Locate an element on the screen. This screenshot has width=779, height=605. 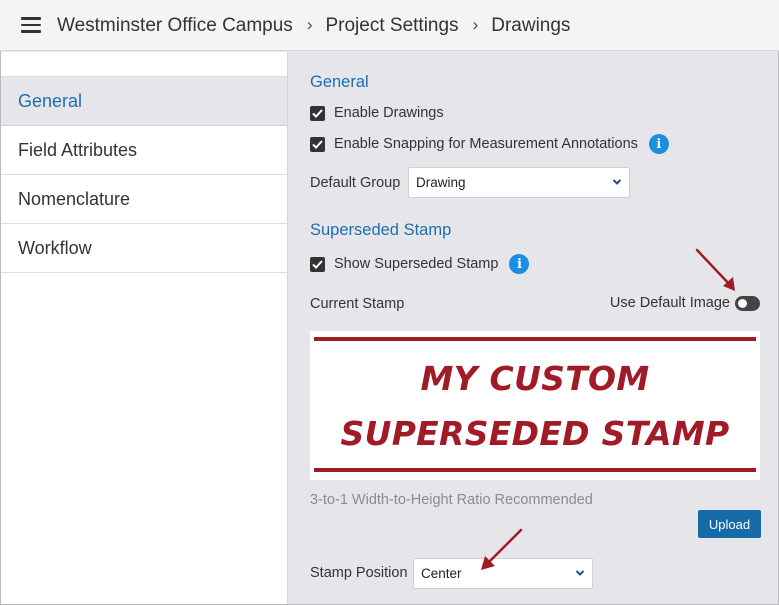
toggle-knob is located at coordinates (742, 303).